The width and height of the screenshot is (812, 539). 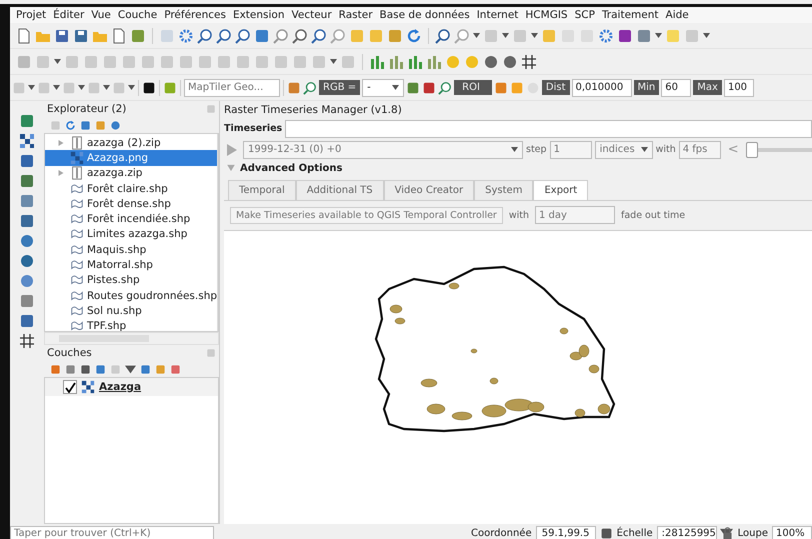 What do you see at coordinates (131, 324) in the screenshot?
I see `tree-item: TPF.shp` at bounding box center [131, 324].